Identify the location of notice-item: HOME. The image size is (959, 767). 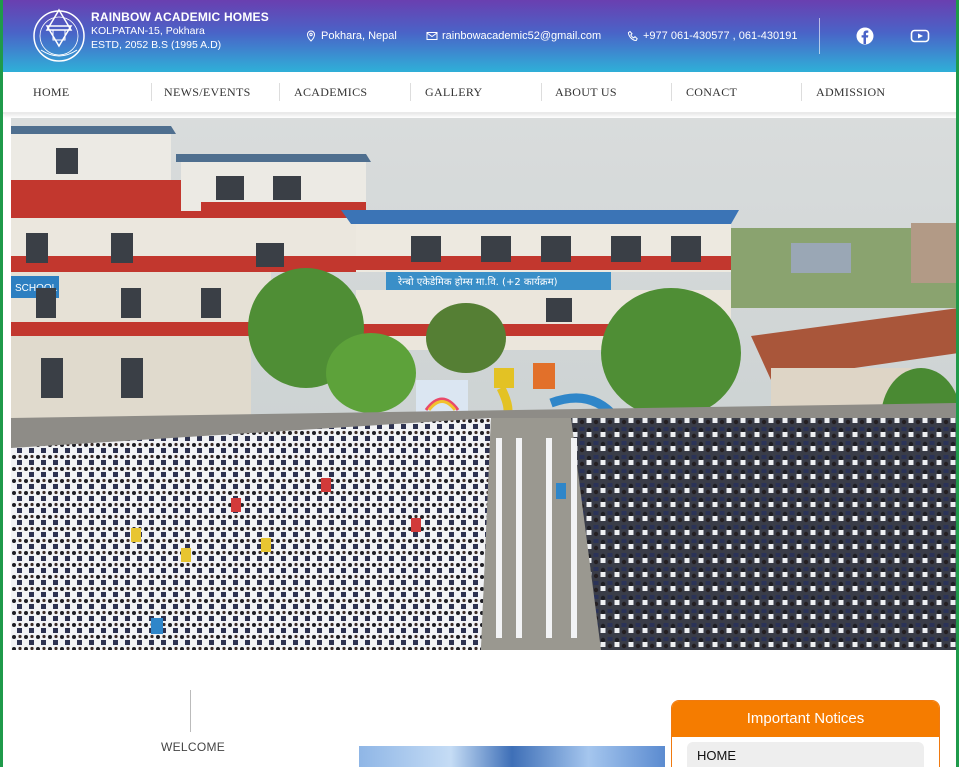
(805, 754).